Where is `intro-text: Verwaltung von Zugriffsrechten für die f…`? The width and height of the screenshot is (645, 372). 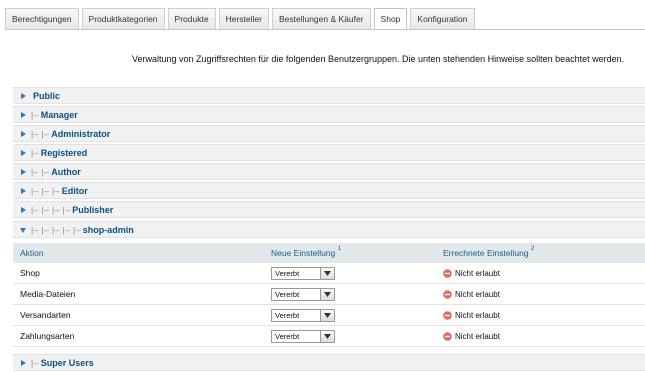
intro-text: Verwaltung von Zugriffsrechten für die f… is located at coordinates (324, 59).